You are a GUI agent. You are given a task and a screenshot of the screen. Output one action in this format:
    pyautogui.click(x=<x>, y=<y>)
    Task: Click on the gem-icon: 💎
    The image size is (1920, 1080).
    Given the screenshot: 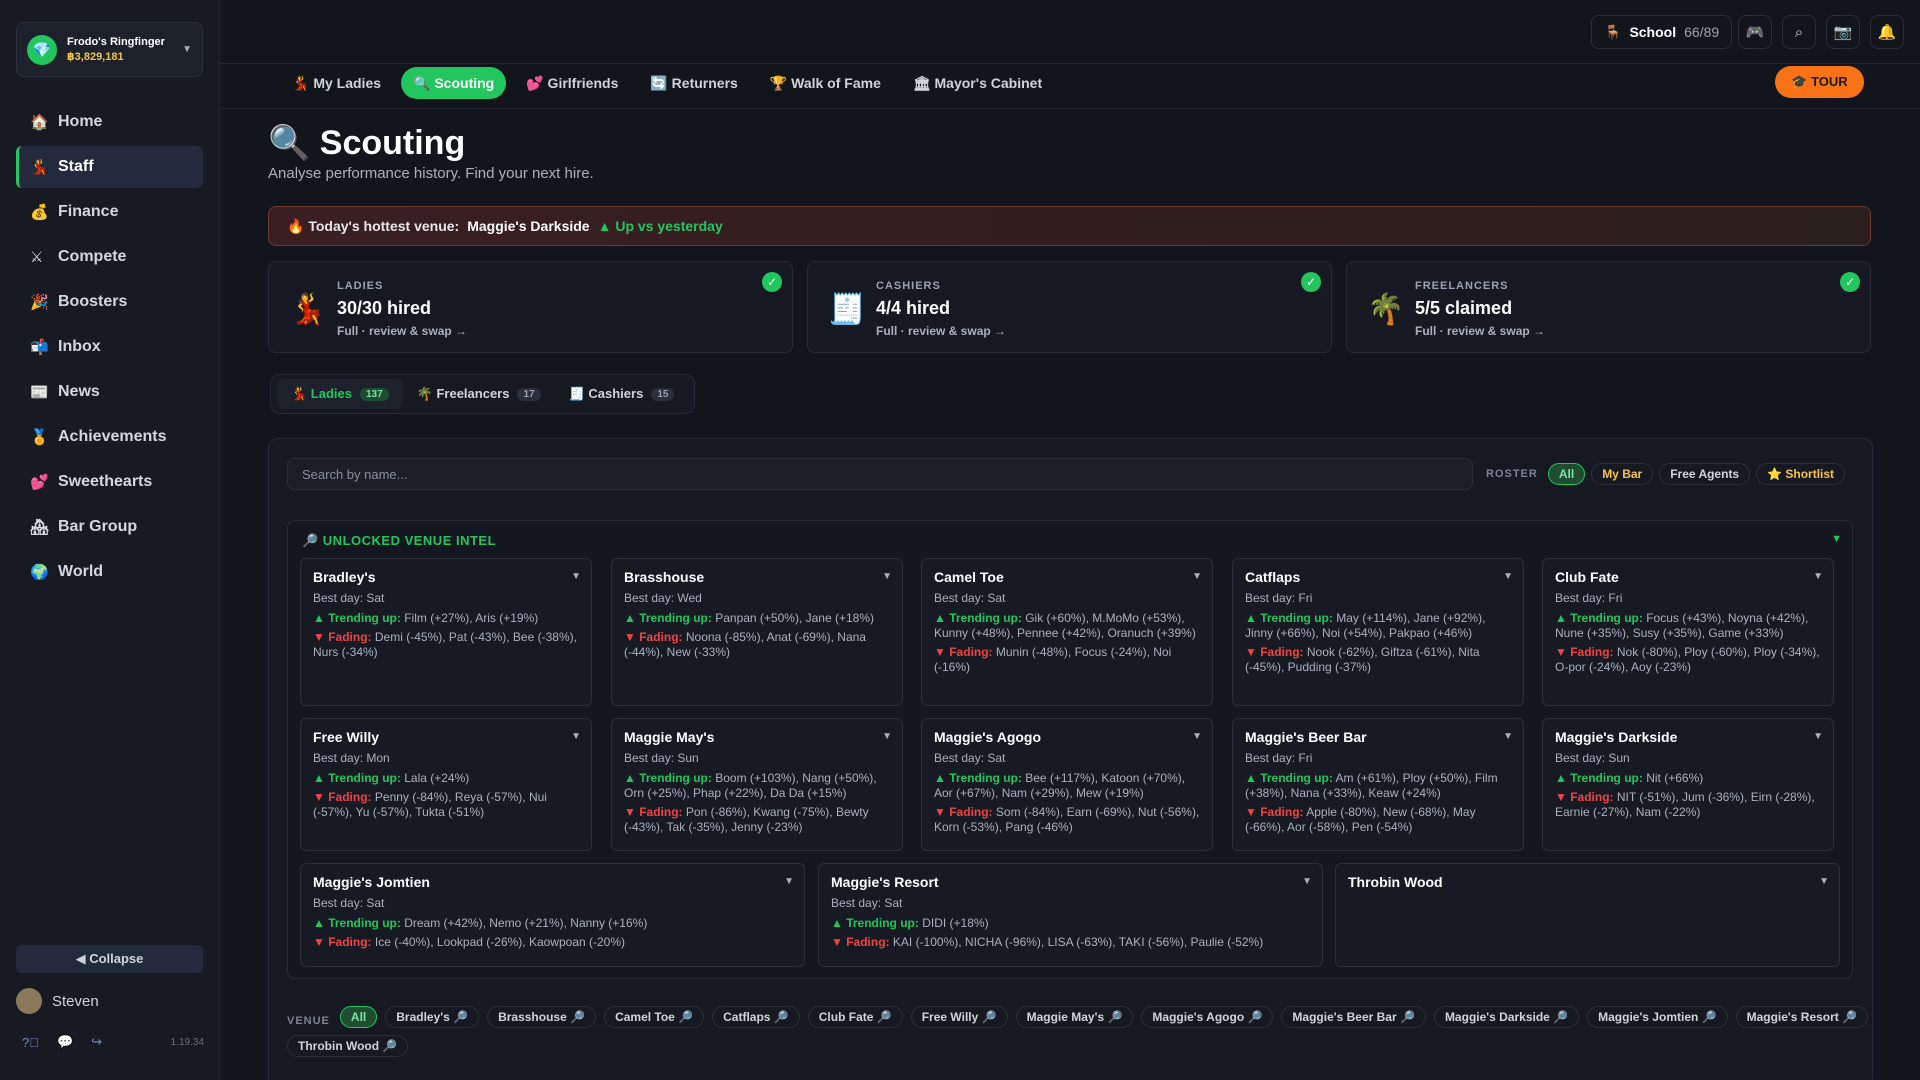 What is the action you would take?
    pyautogui.click(x=42, y=49)
    